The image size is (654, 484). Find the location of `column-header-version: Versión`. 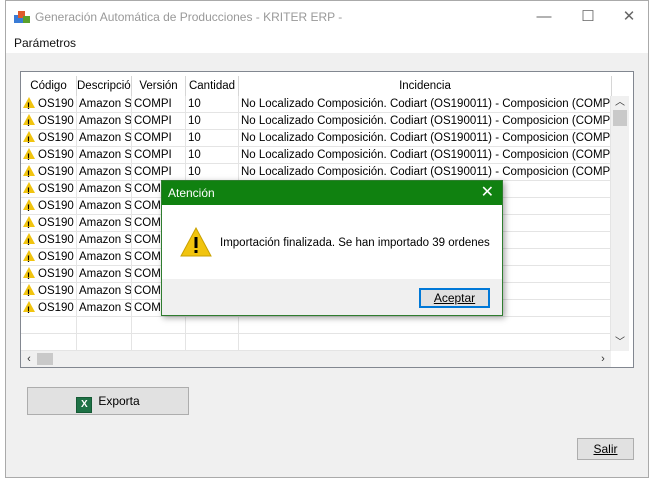

column-header-version: Versión is located at coordinates (159, 86).